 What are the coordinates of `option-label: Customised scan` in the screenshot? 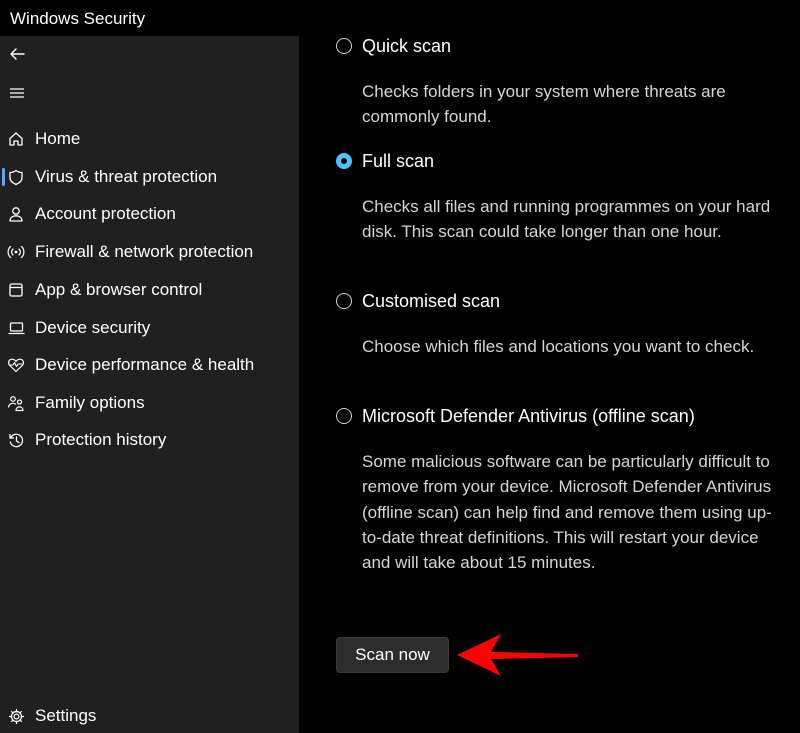 It's located at (431, 301).